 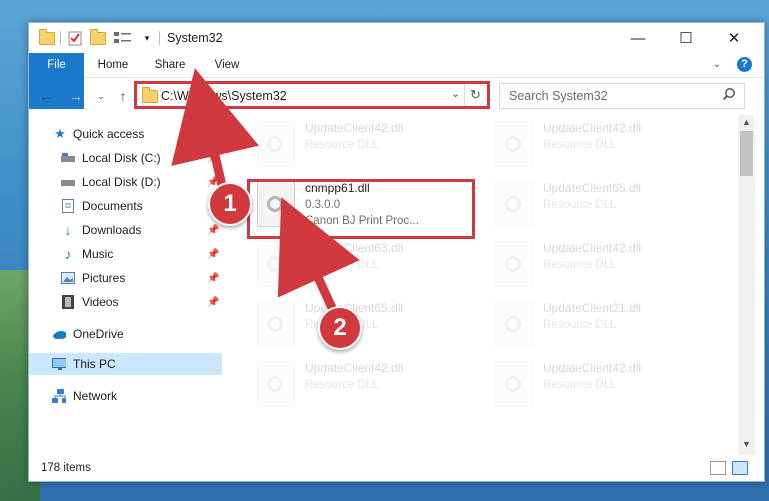 What do you see at coordinates (318, 254) in the screenshot?
I see `arrow-to-file` at bounding box center [318, 254].